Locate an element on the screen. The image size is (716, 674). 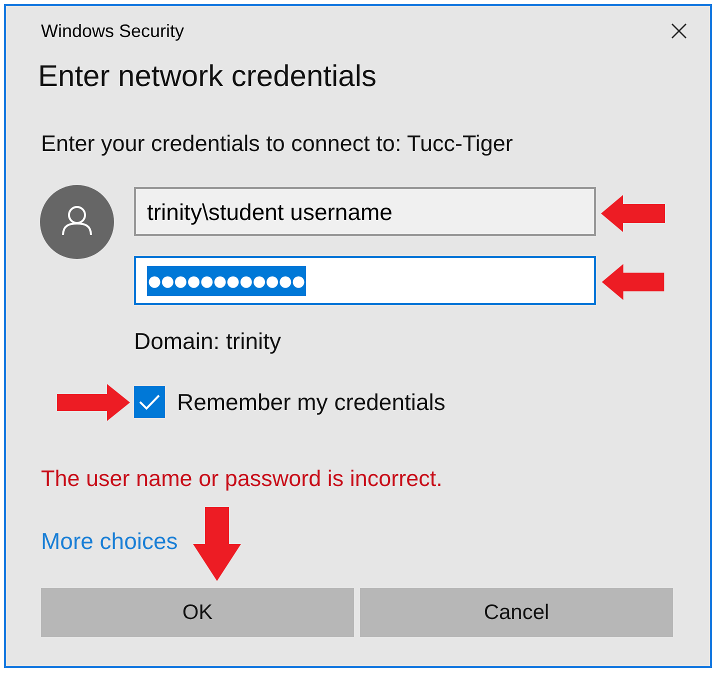
checkmark-icon is located at coordinates (149, 402).